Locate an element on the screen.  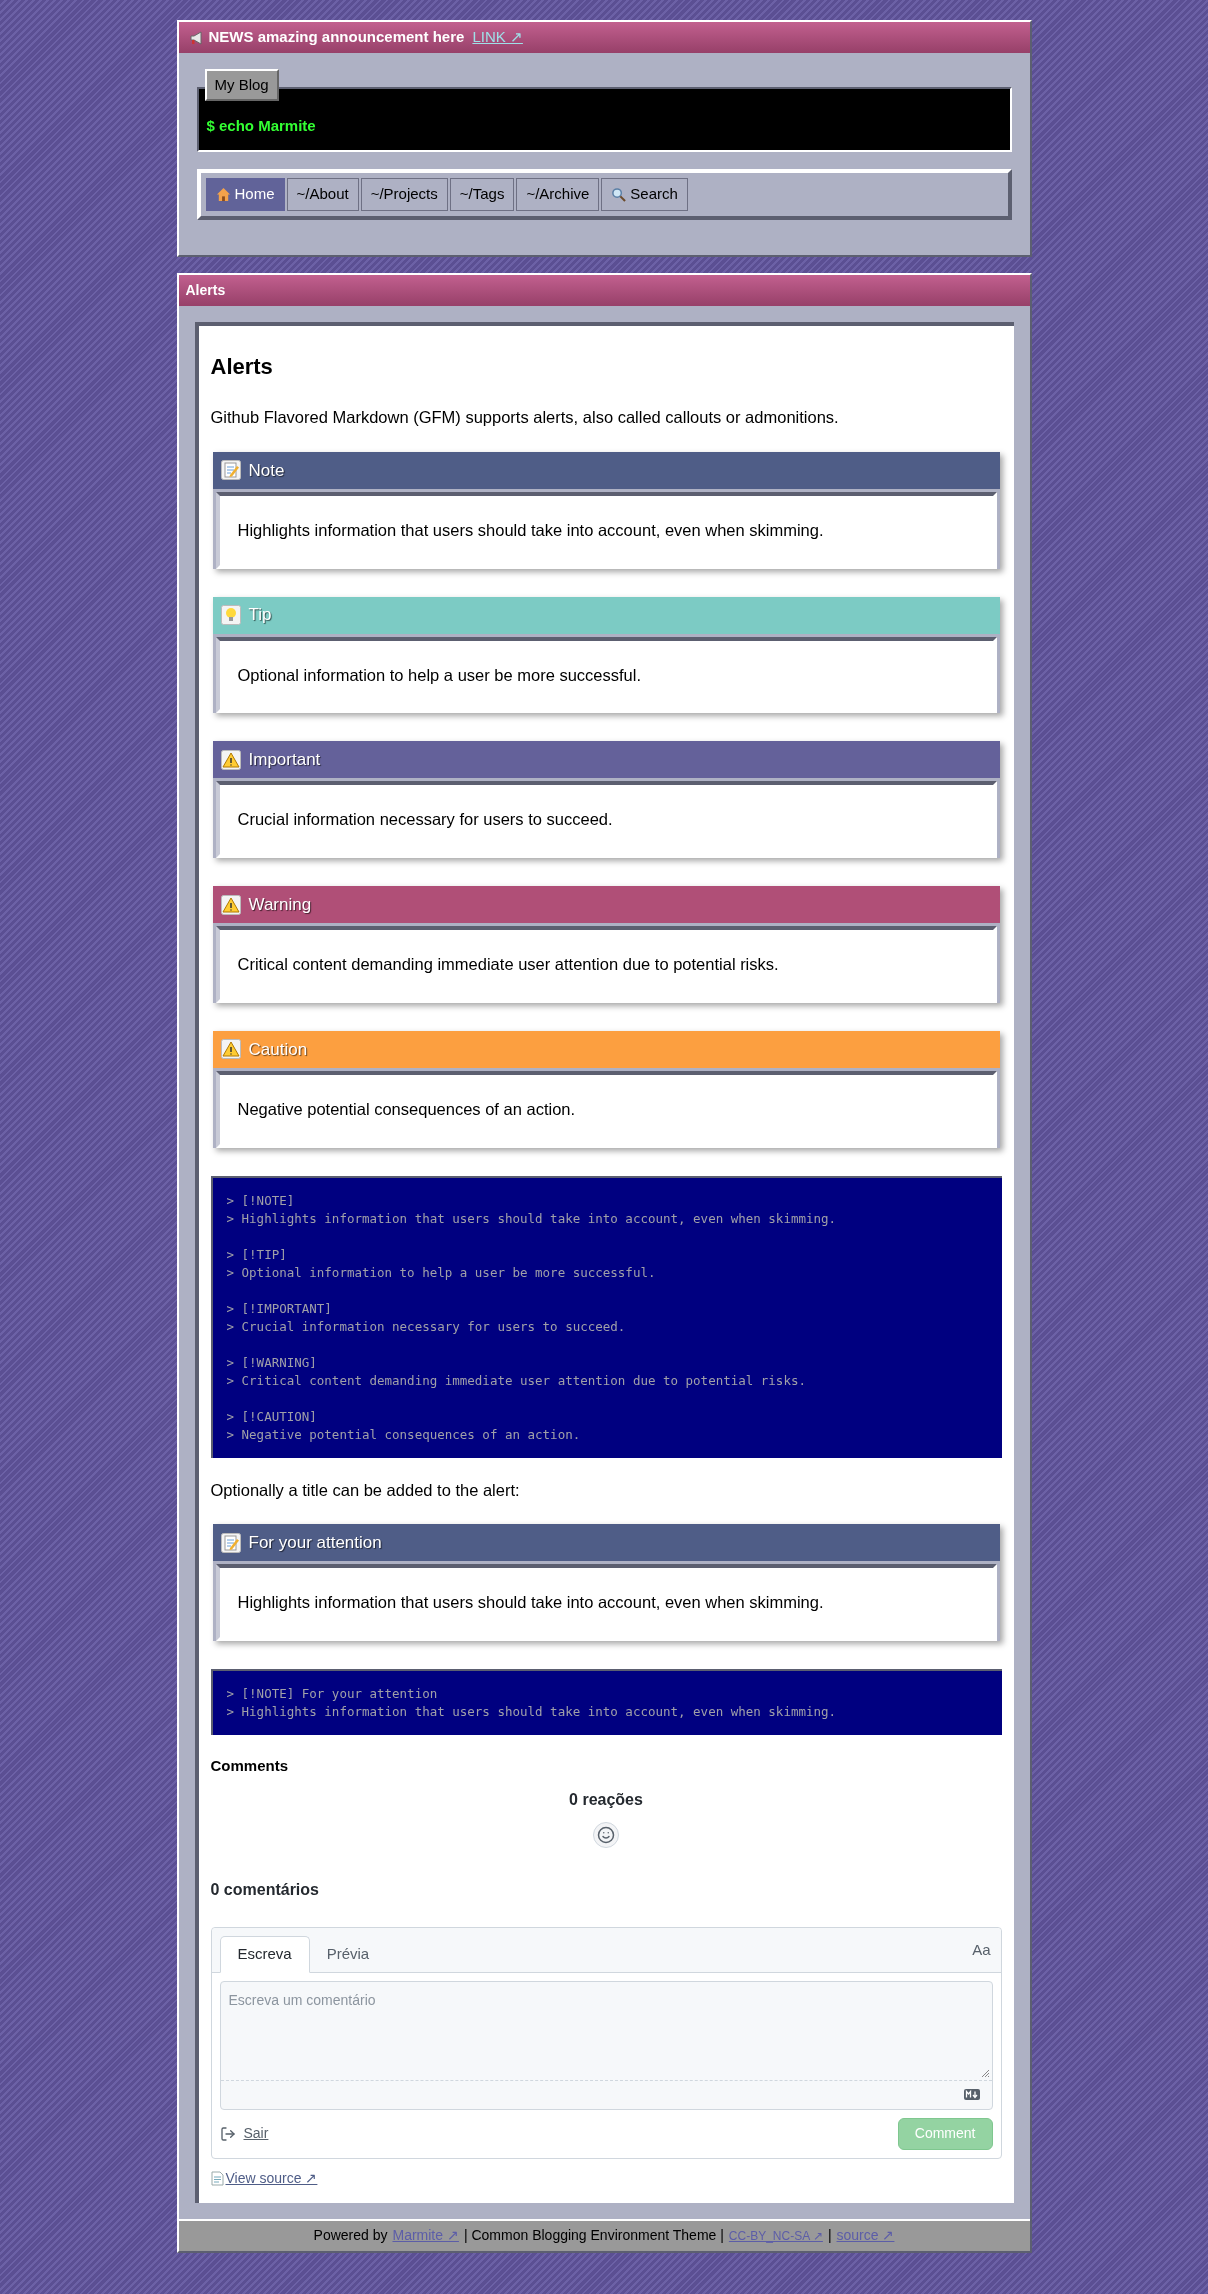
code-line: > Critical content demanding immediate user attention due to potential risks. is located at coordinates (516, 1380).